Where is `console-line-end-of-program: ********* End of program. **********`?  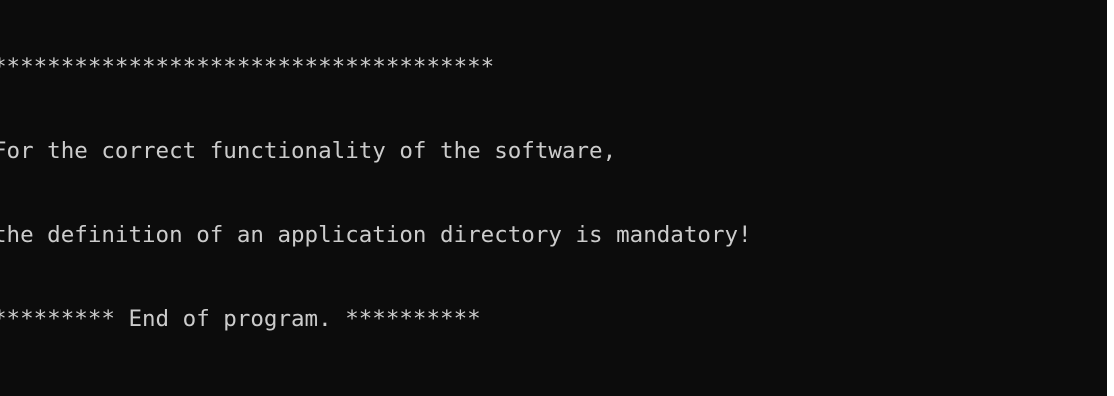
console-line-end-of-program: ********* End of program. ********** is located at coordinates (240, 319).